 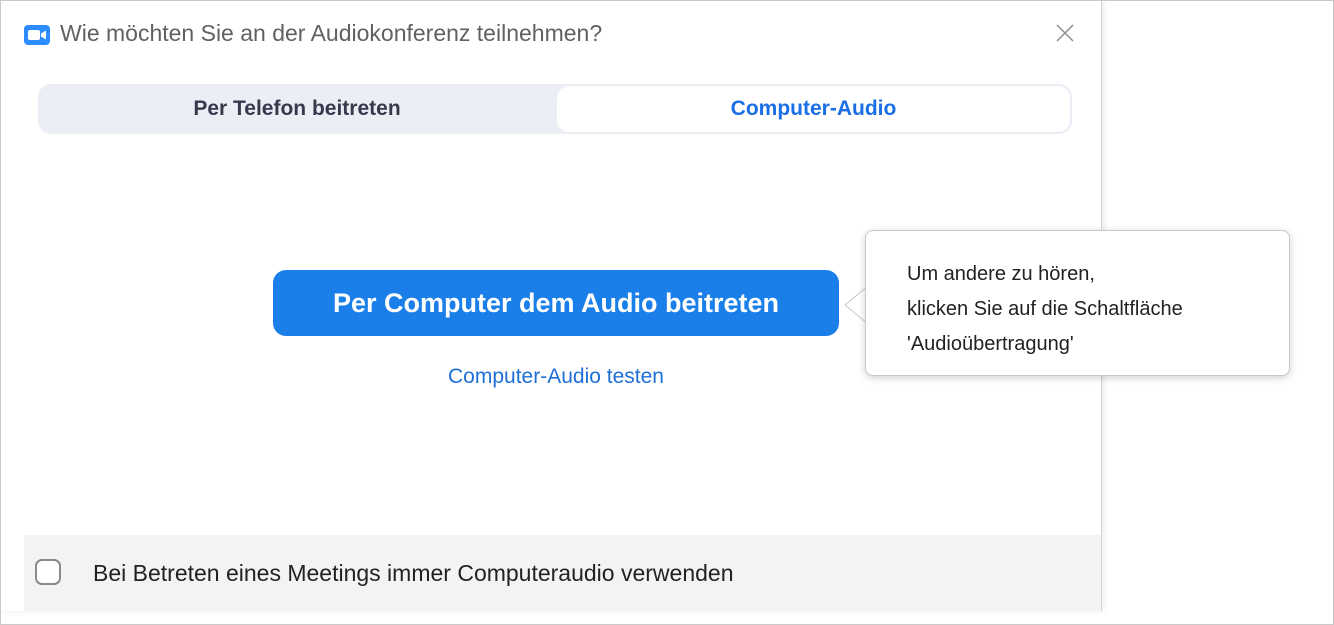 What do you see at coordinates (297, 109) in the screenshot?
I see `tab-phone: Per Telefon beitreten` at bounding box center [297, 109].